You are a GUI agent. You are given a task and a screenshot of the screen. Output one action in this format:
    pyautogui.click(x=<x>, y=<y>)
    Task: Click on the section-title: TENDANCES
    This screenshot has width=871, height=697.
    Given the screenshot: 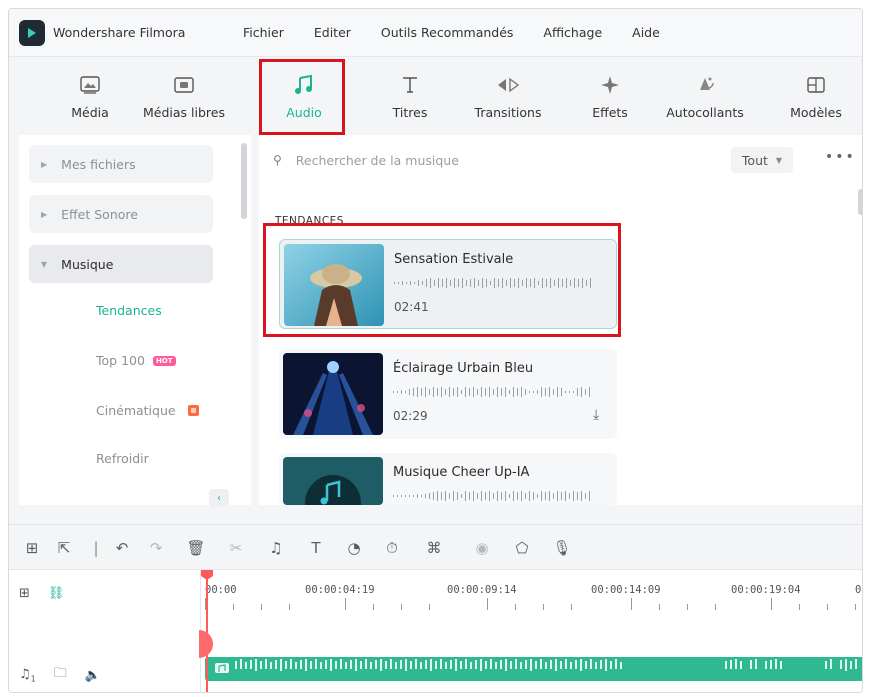 What is the action you would take?
    pyautogui.click(x=309, y=221)
    